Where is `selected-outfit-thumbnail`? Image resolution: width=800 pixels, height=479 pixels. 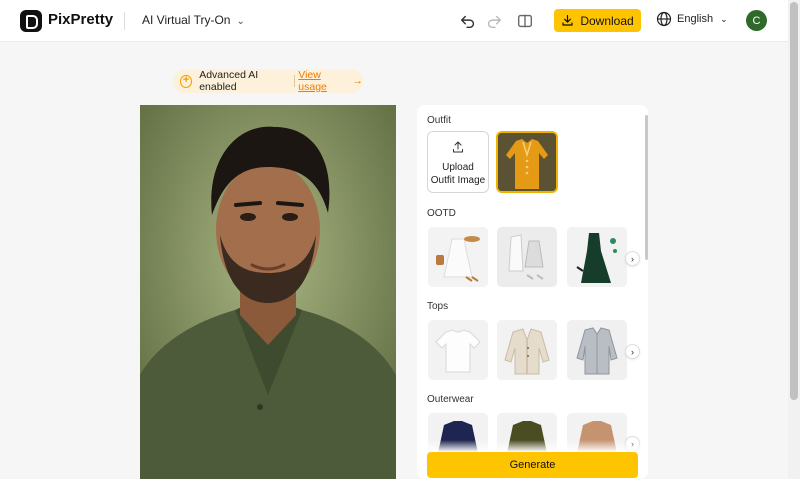 selected-outfit-thumbnail is located at coordinates (527, 162).